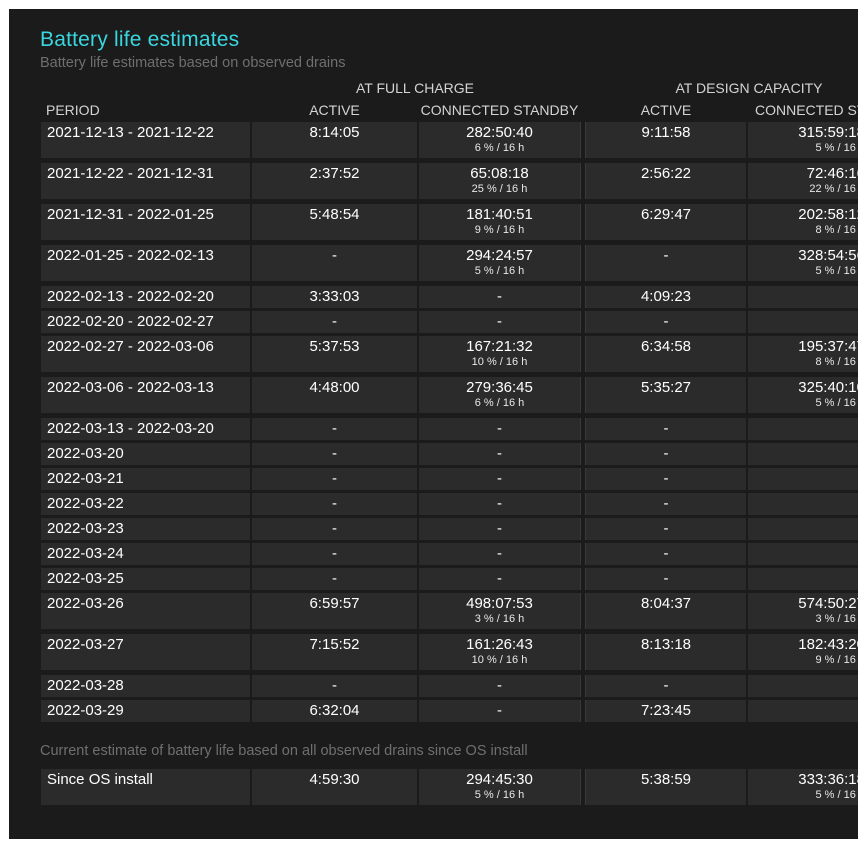 The width and height of the screenshot is (865, 847). Describe the element at coordinates (85, 644) in the screenshot. I see `cell-period-value: 2022-03-27` at that location.